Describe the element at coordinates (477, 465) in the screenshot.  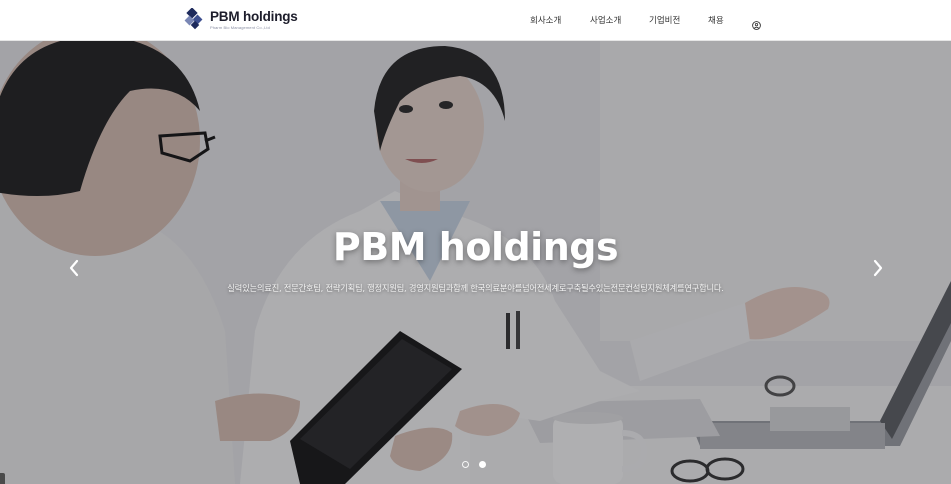
I see `slider-pagination` at that location.